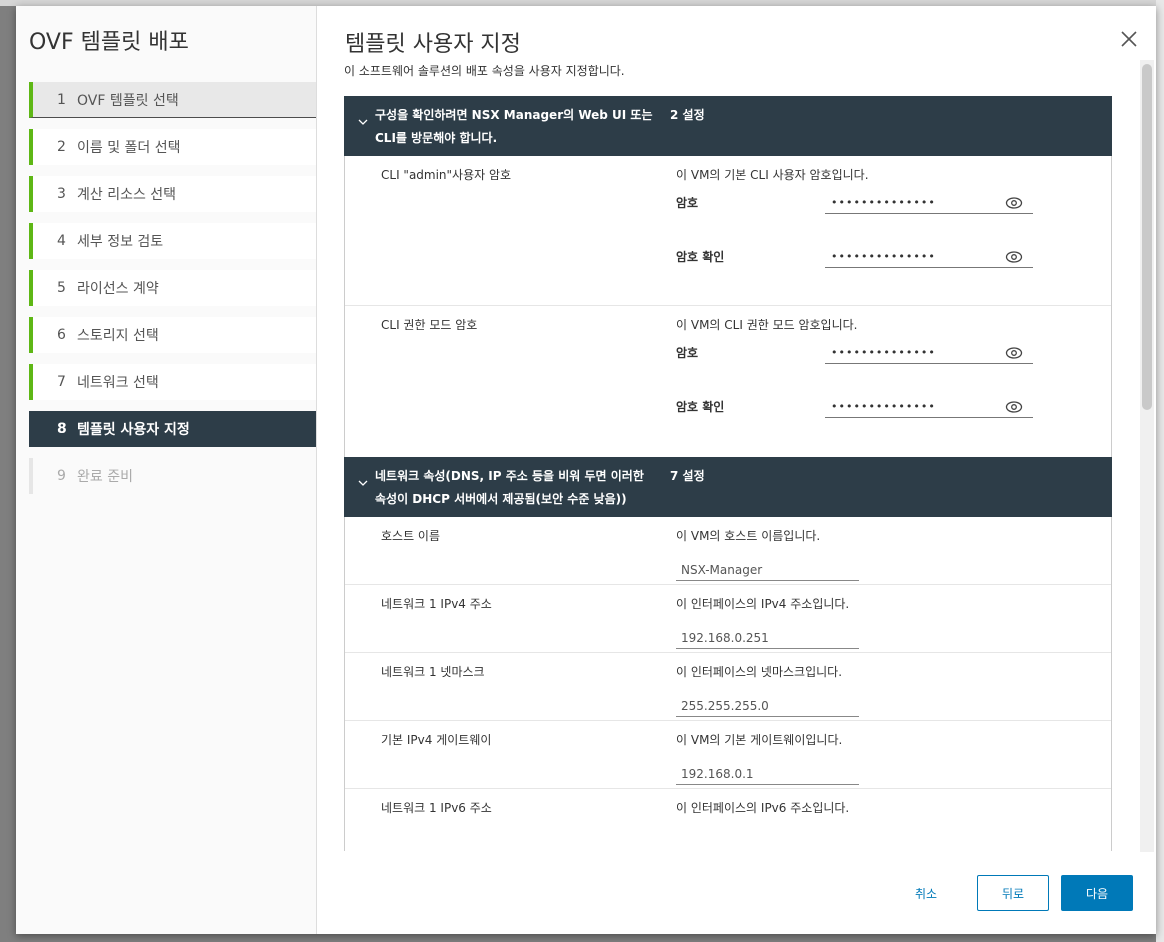 The height and width of the screenshot is (942, 1164). I want to click on page-title: 템플릿 사용자 지정, so click(433, 44).